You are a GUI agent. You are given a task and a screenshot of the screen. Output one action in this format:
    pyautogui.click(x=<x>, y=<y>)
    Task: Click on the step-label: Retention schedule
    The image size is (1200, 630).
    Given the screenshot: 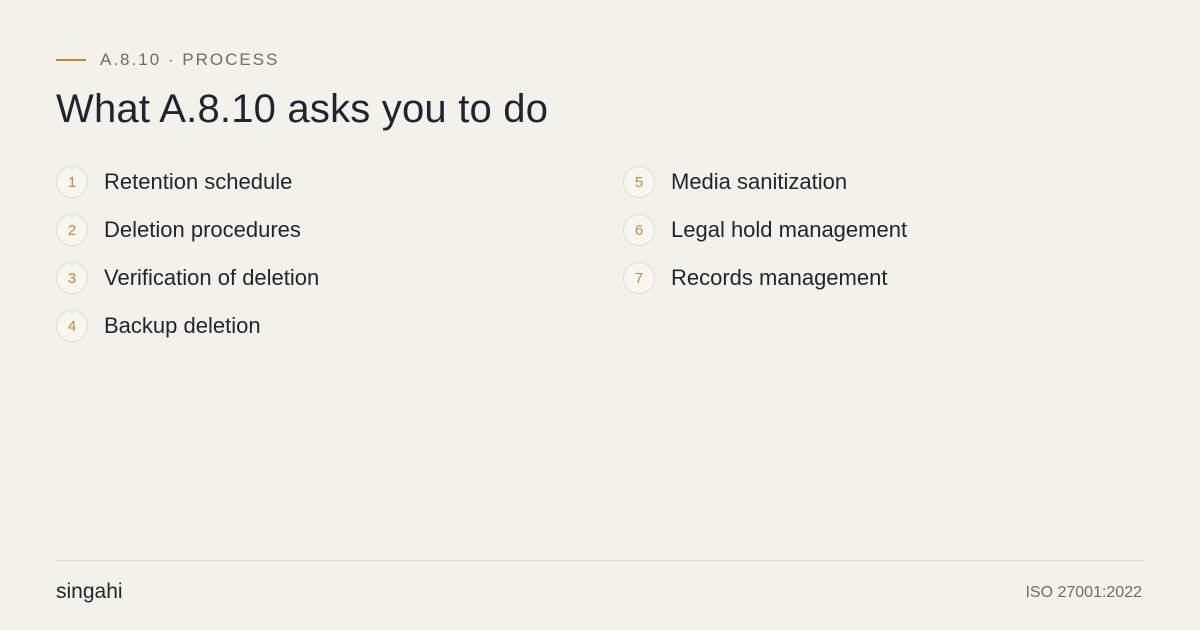 What is the action you would take?
    pyautogui.click(x=198, y=181)
    